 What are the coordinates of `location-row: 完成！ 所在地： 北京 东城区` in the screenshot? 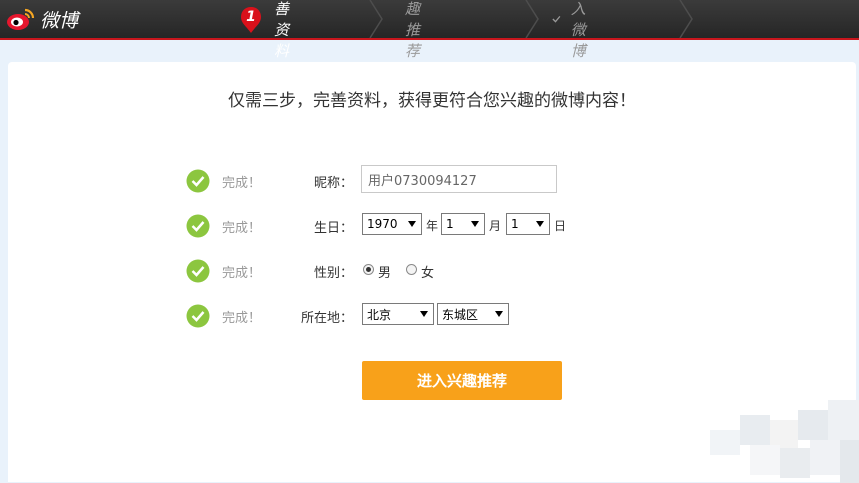 It's located at (432, 316).